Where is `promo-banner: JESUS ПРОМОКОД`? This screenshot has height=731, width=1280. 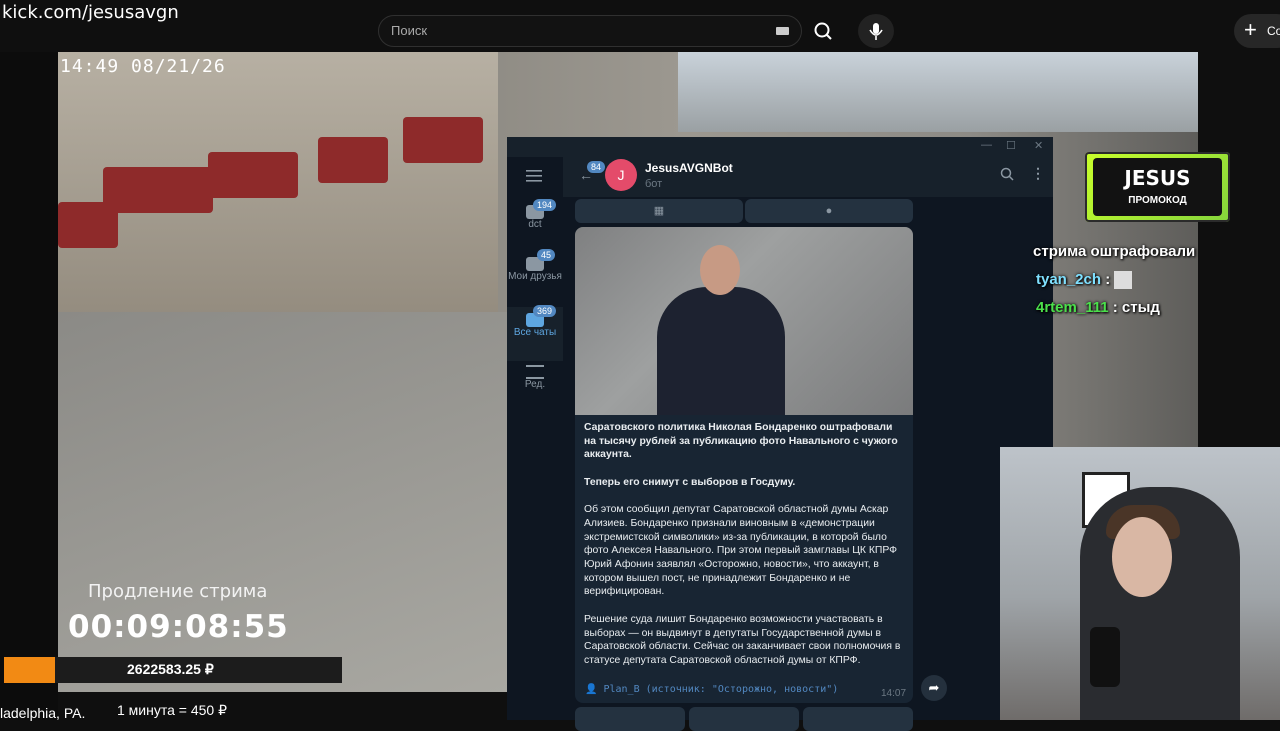 promo-banner: JESUS ПРОМОКОД is located at coordinates (1157, 187).